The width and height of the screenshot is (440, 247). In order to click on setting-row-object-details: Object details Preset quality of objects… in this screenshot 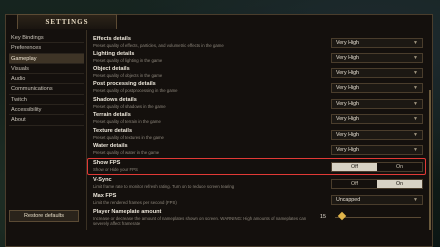, I will do `click(259, 73)`.